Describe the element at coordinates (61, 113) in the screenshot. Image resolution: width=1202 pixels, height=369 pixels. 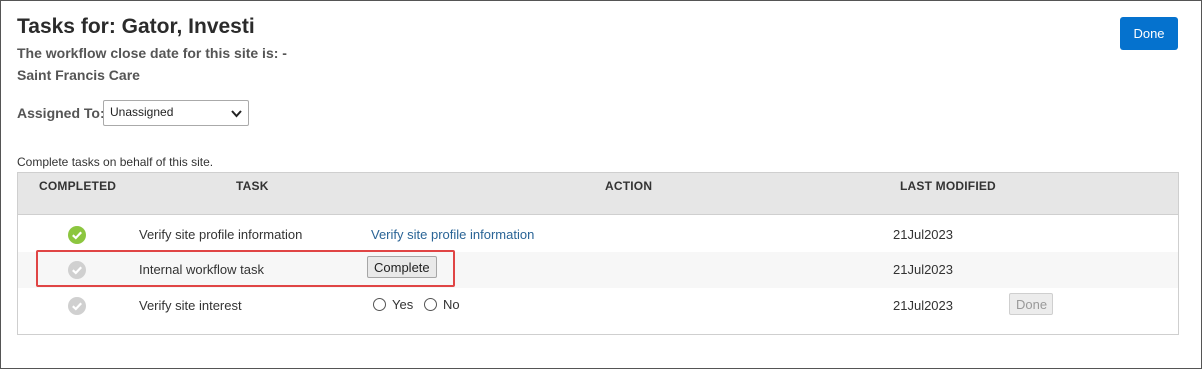
I see `assigned-to-label: Assigned To:` at that location.